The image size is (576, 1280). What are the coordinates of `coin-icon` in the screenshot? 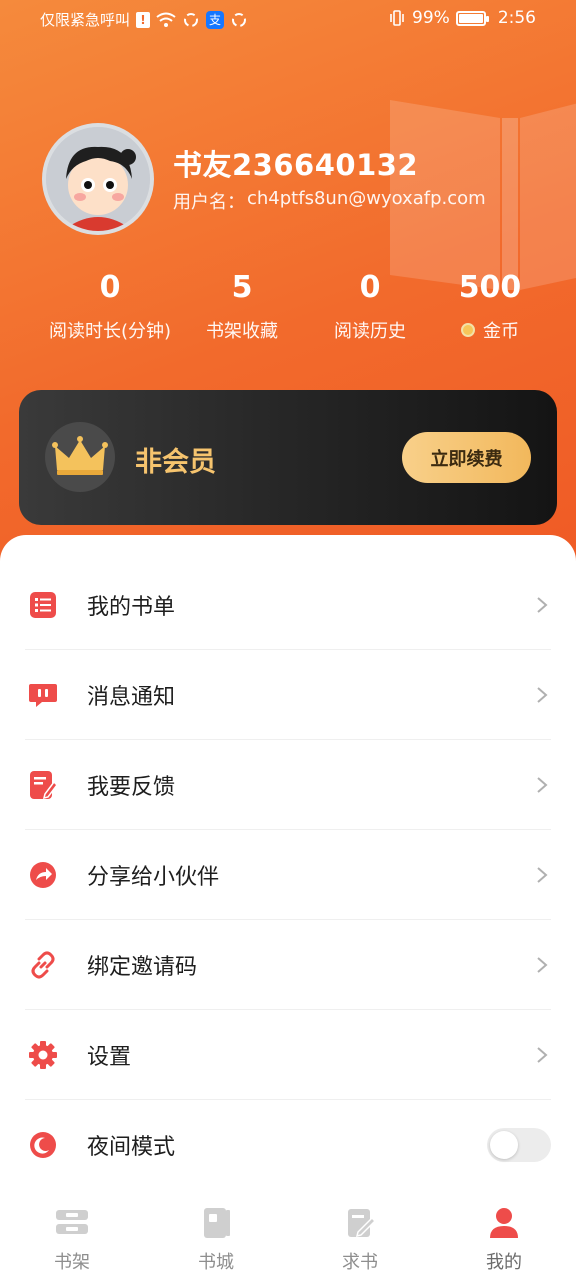 It's located at (468, 330).